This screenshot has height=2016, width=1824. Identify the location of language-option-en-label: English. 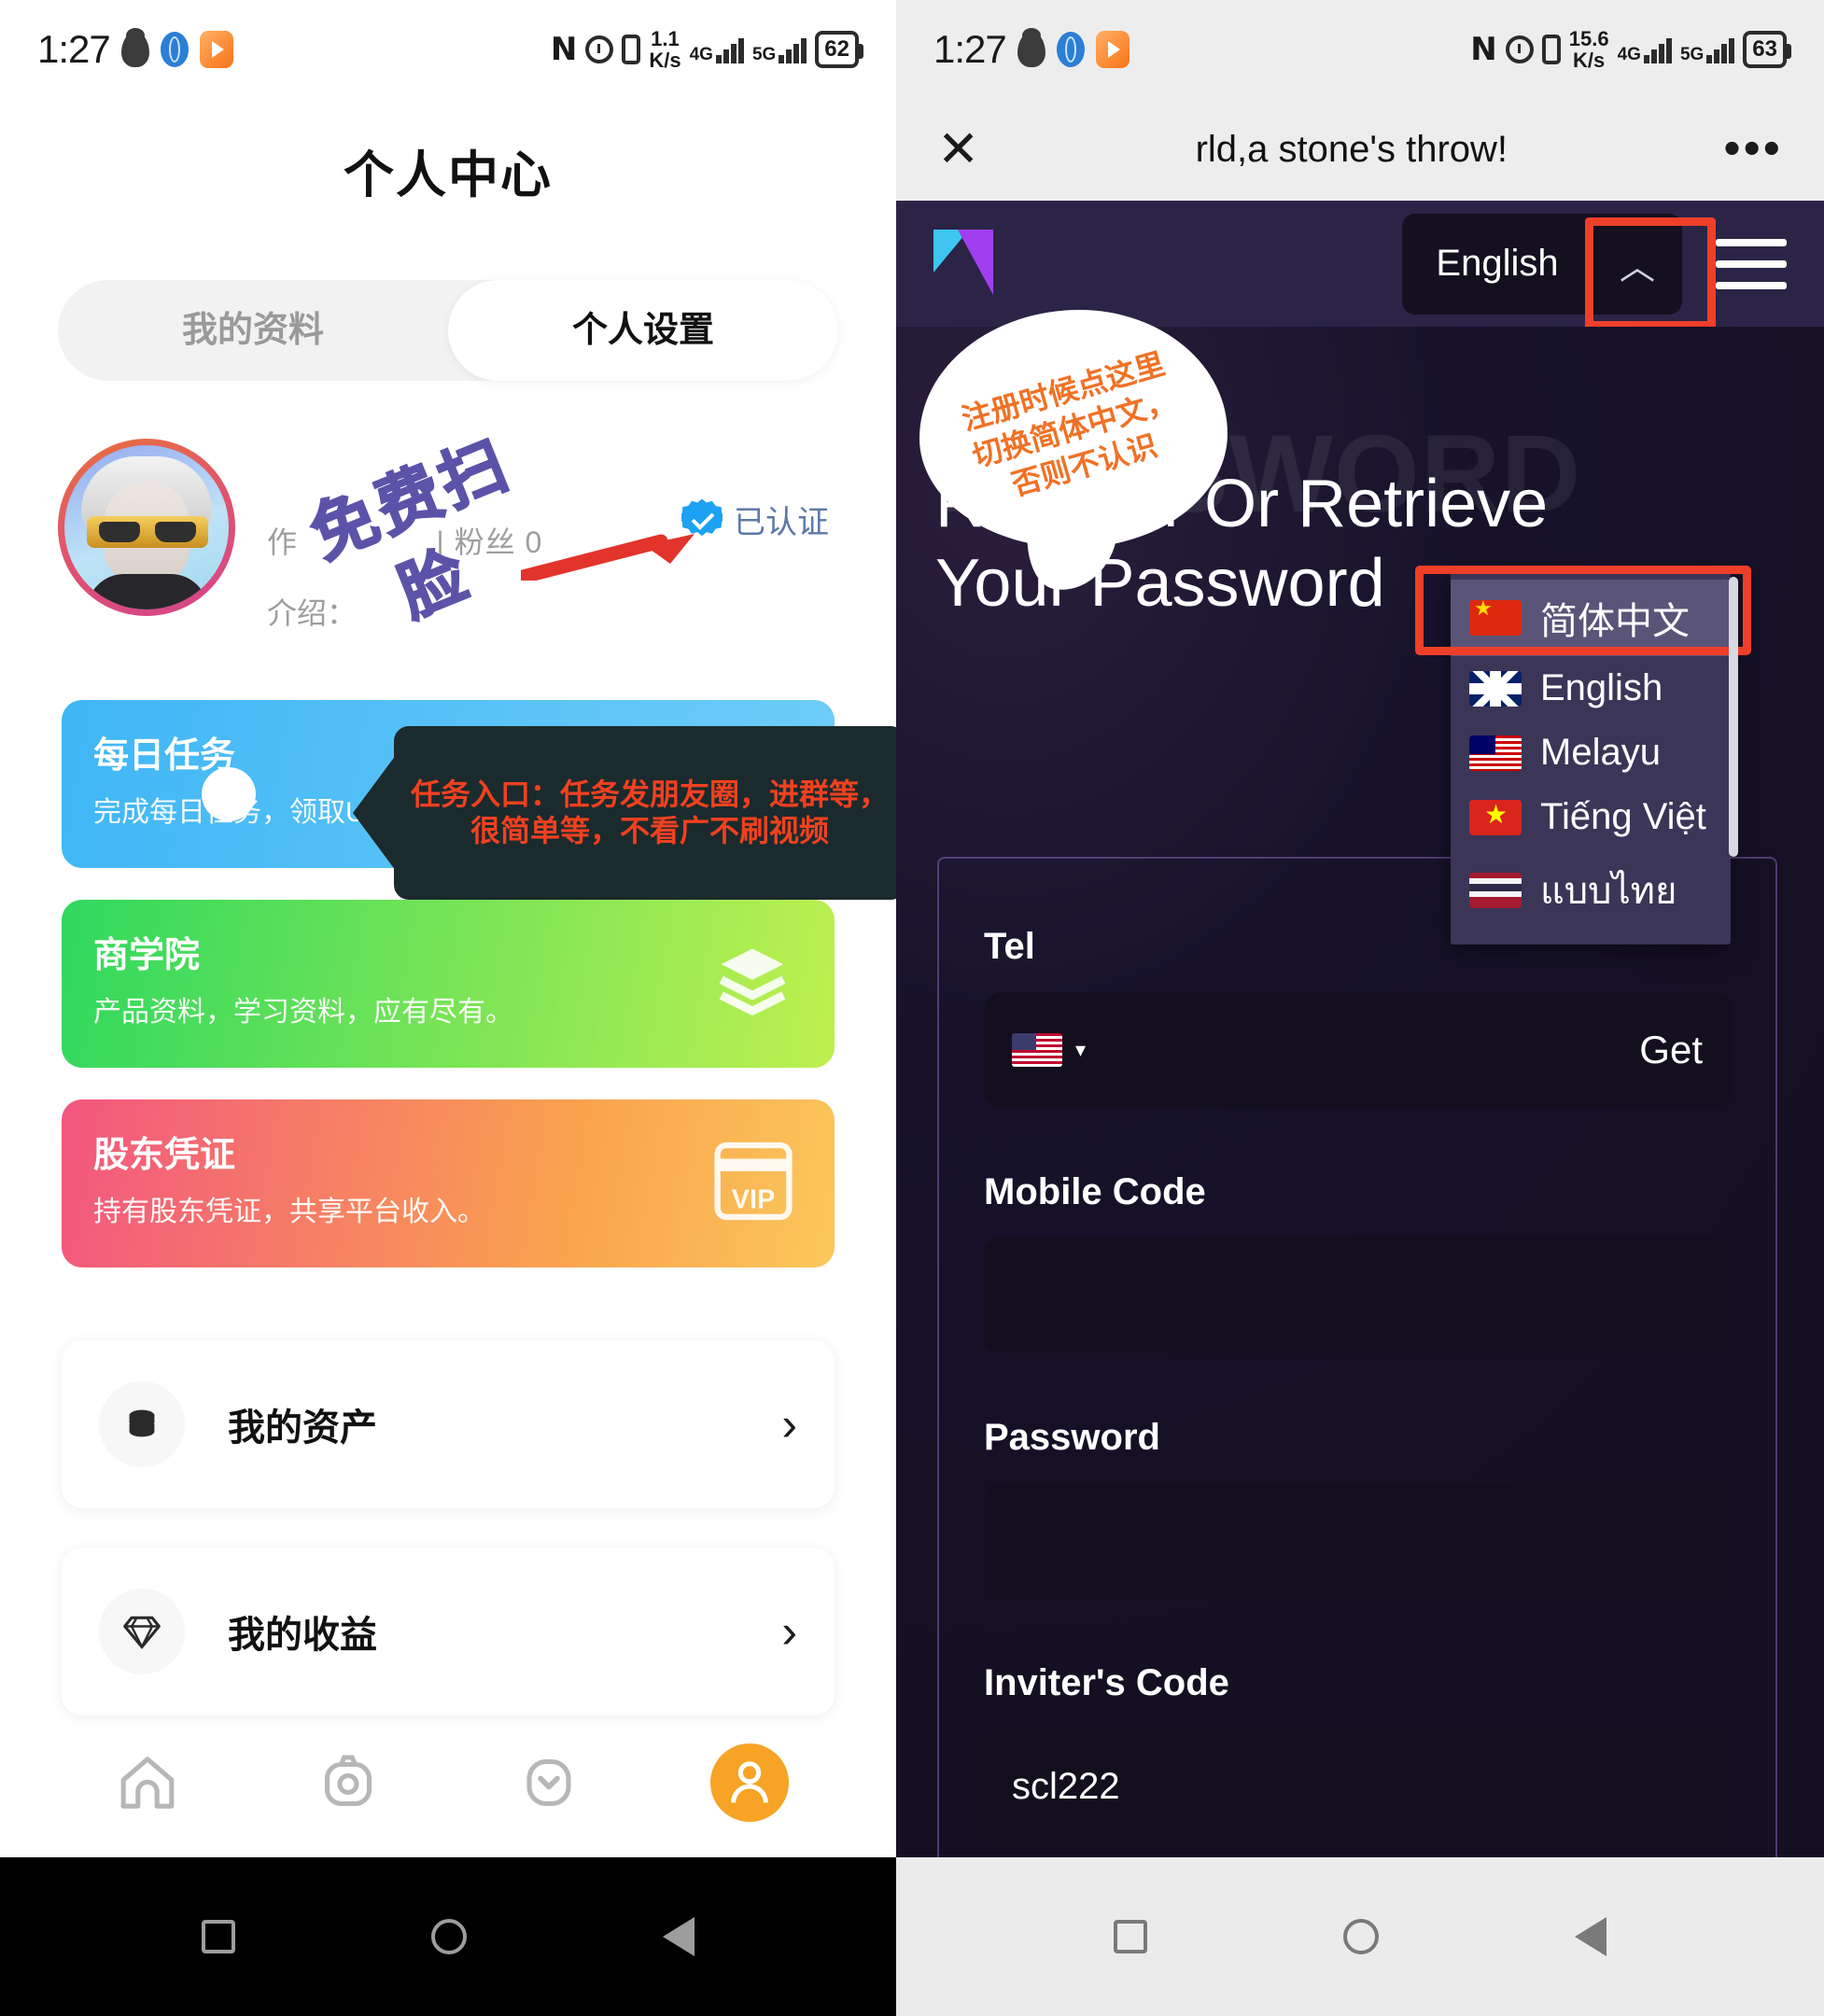
(1601, 687).